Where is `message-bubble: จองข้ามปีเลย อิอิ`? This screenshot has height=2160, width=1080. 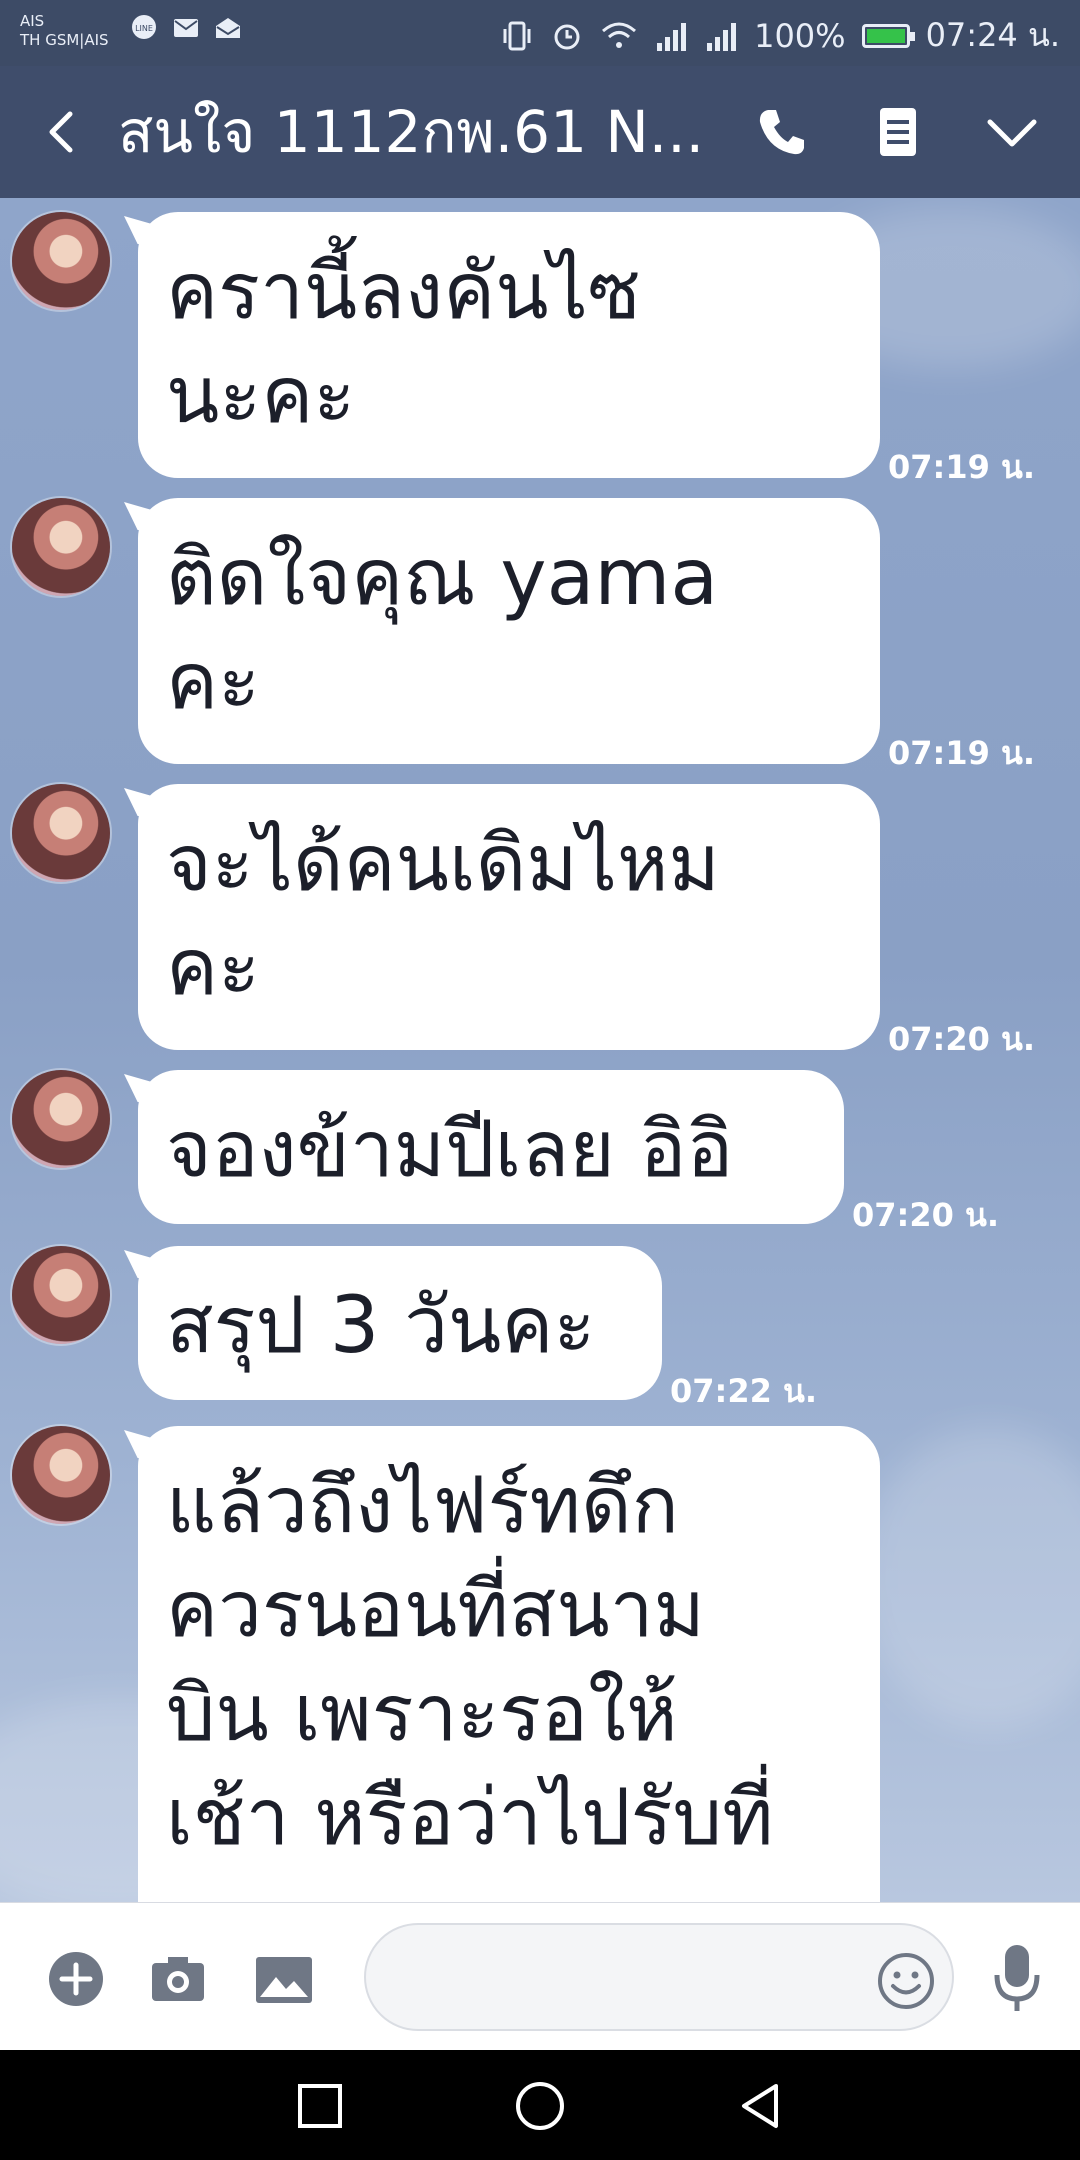
message-bubble: จองข้ามปีเลย อิอิ is located at coordinates (491, 1147).